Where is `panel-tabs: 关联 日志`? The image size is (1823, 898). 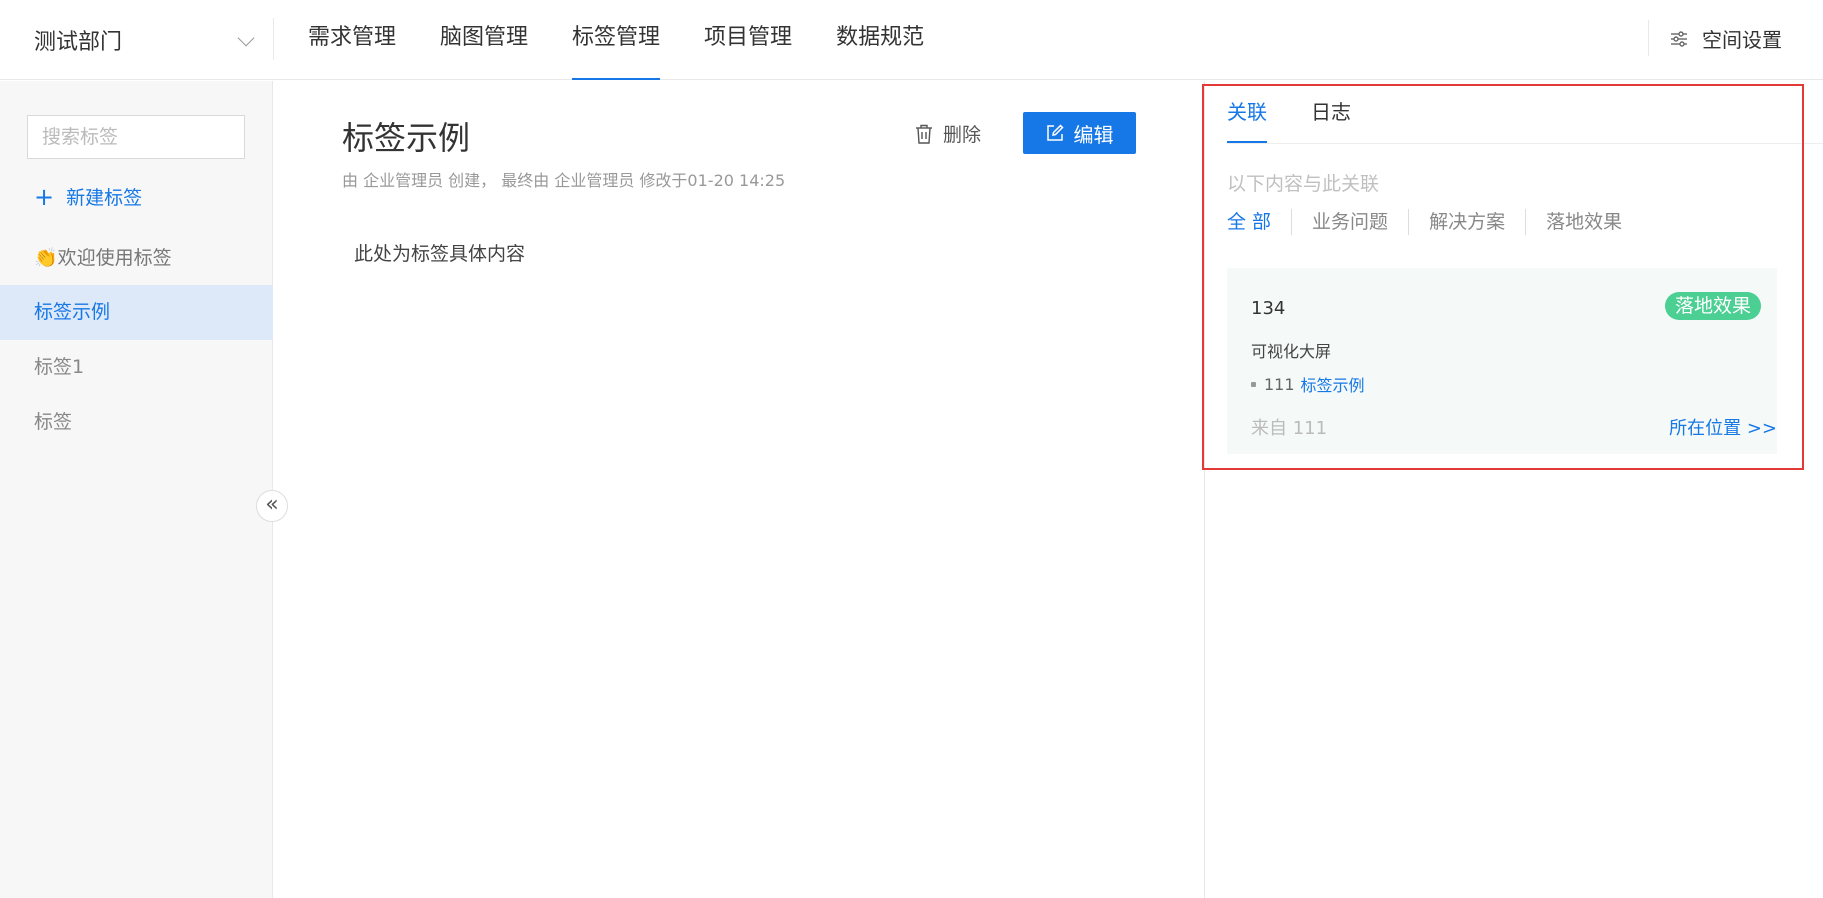
panel-tabs: 关联 日志 is located at coordinates (1311, 112).